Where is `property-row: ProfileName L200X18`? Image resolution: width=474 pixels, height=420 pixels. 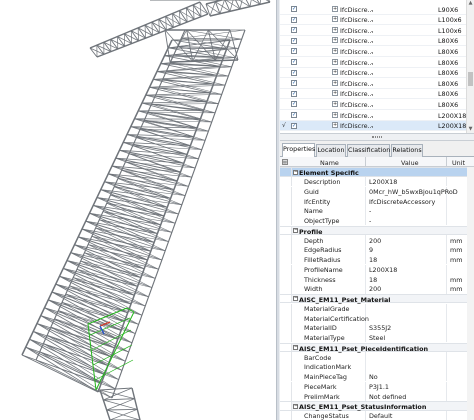
property-row: ProfileName L200X18 is located at coordinates (377, 269).